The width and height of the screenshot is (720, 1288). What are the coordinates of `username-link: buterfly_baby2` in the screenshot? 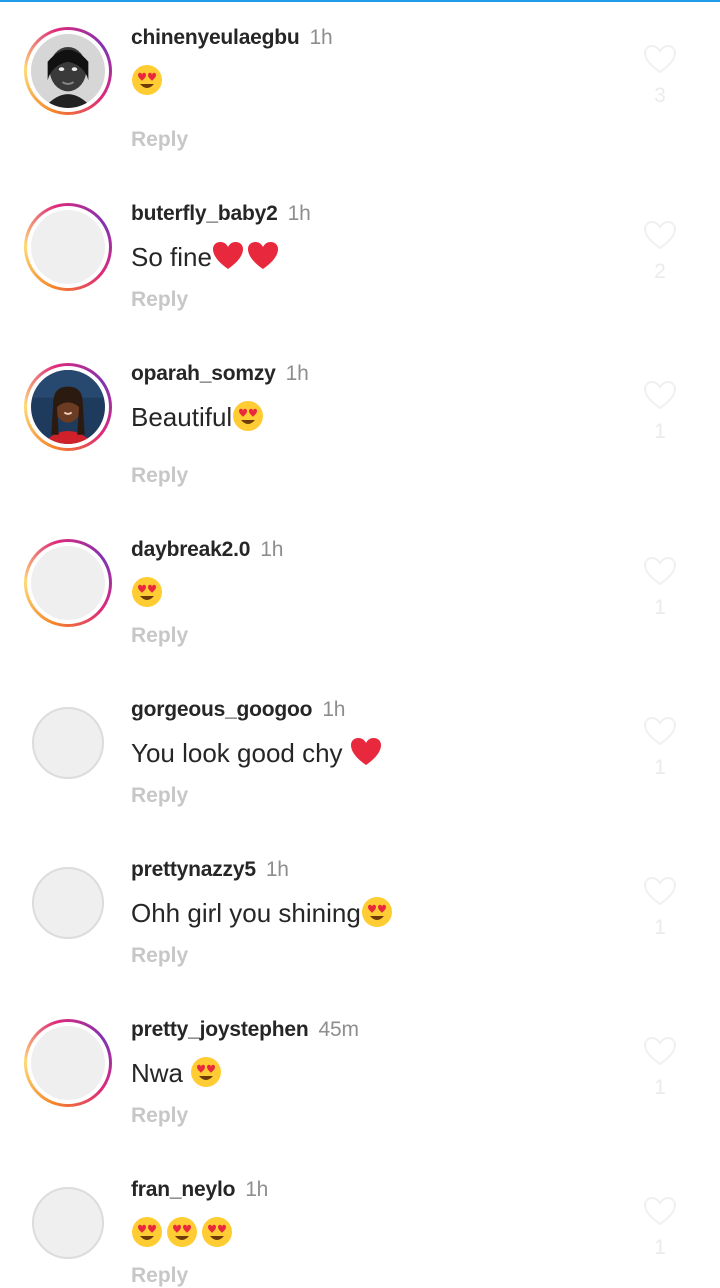 It's located at (204, 213).